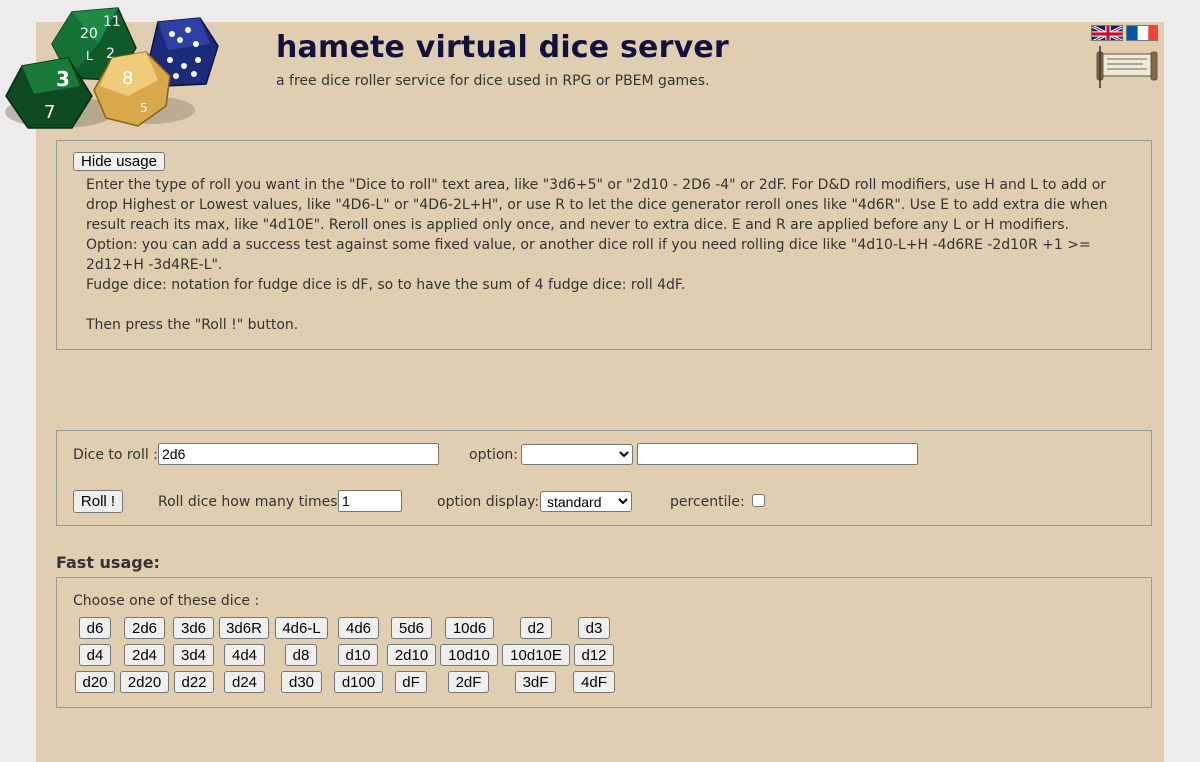 This screenshot has width=1200, height=762. Describe the element at coordinates (49, 112) in the screenshot. I see `svg-text: 7` at that location.